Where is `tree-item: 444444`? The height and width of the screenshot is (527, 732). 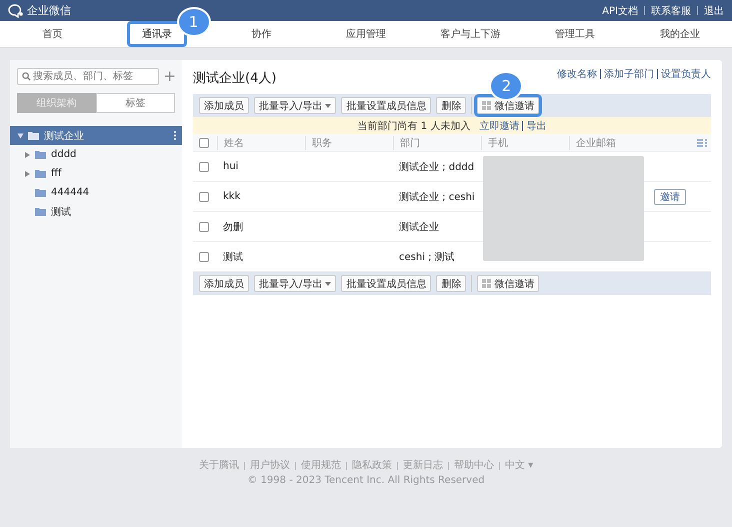
tree-item: 444444 is located at coordinates (96, 192).